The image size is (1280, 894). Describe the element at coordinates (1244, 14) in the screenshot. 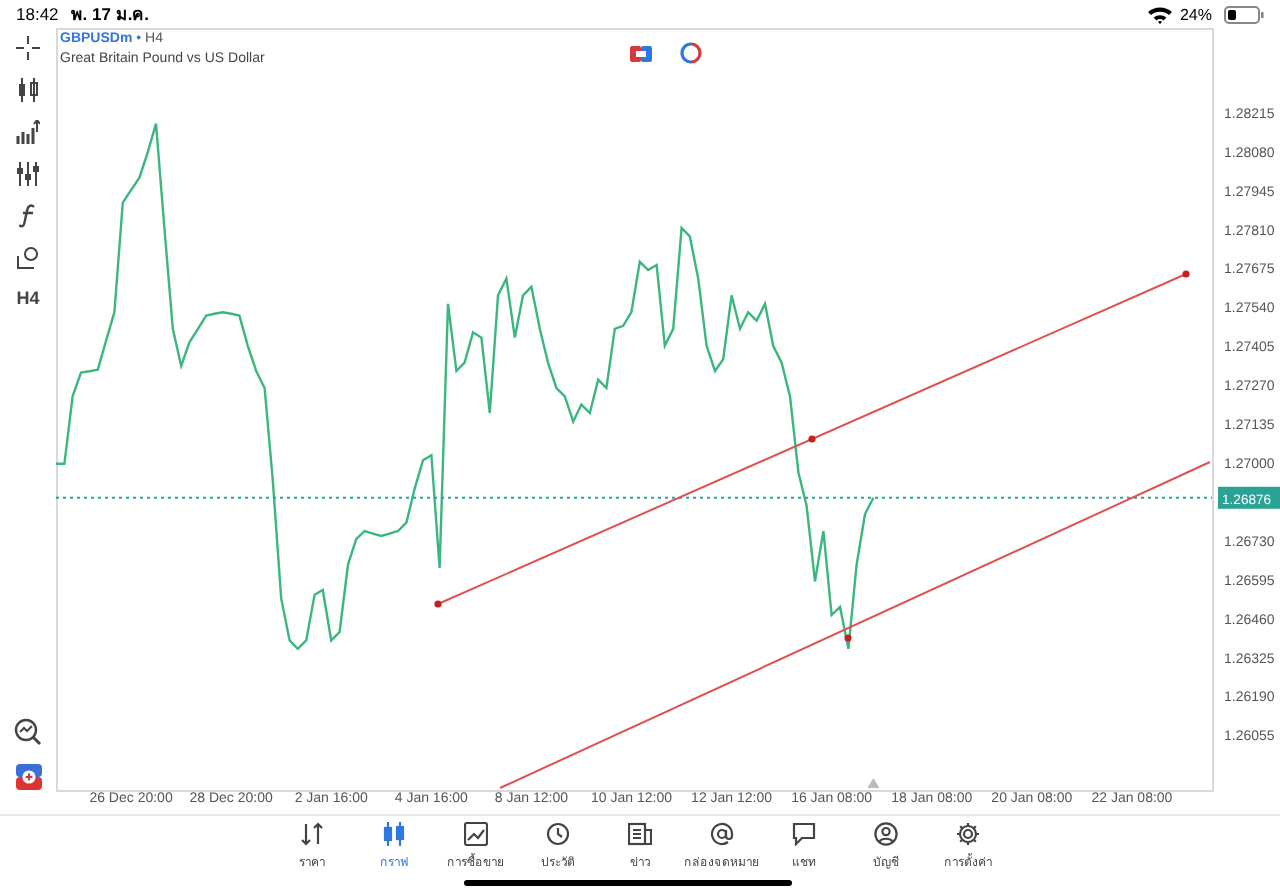

I see `battery-icon` at that location.